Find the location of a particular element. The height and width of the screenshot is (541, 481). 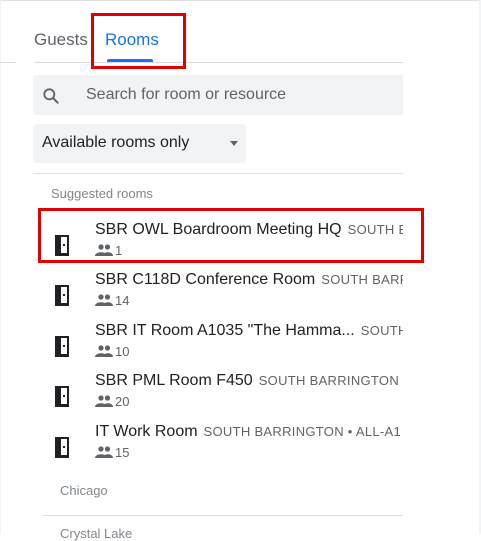

room-capacity: 14 is located at coordinates (122, 300).